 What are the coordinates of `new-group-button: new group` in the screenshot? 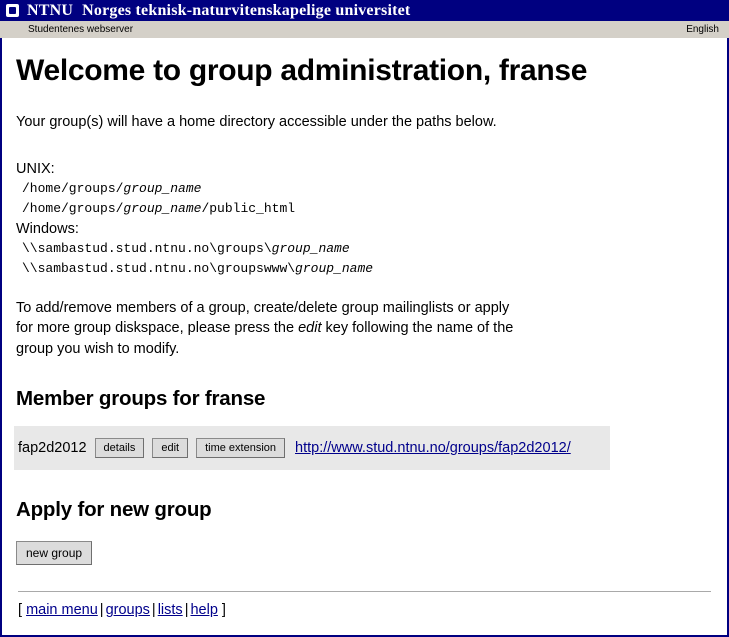 It's located at (54, 553).